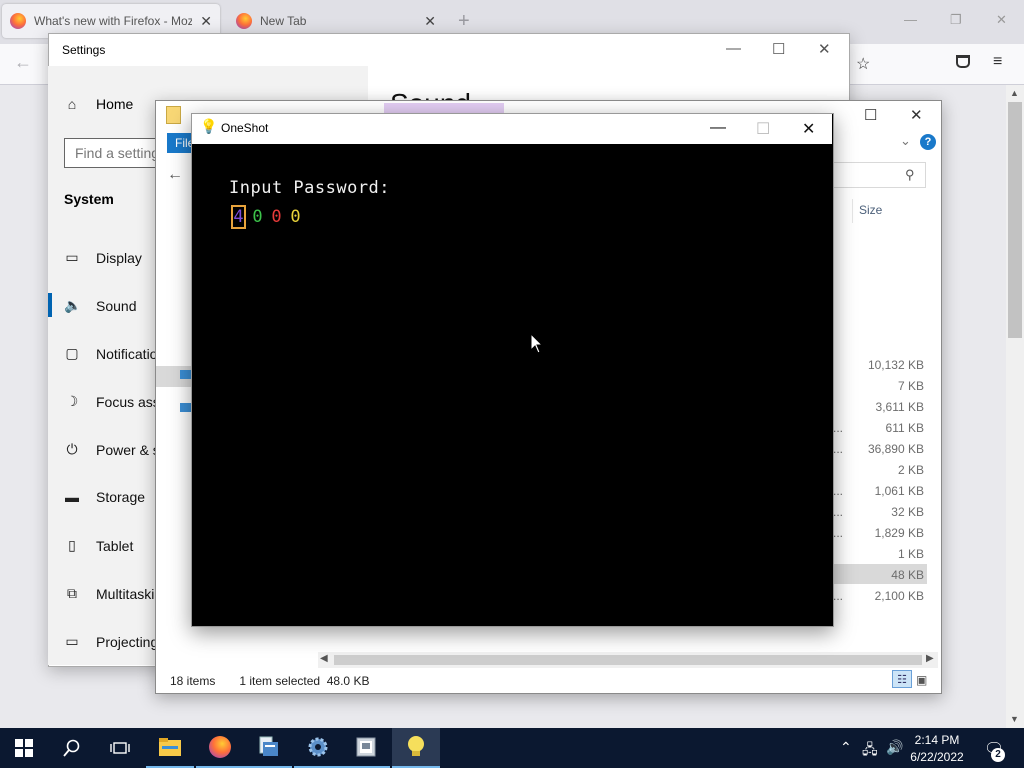 Image resolution: width=1024 pixels, height=768 pixels. What do you see at coordinates (348, 681) in the screenshot?
I see `selected-size: 48.0 KB` at bounding box center [348, 681].